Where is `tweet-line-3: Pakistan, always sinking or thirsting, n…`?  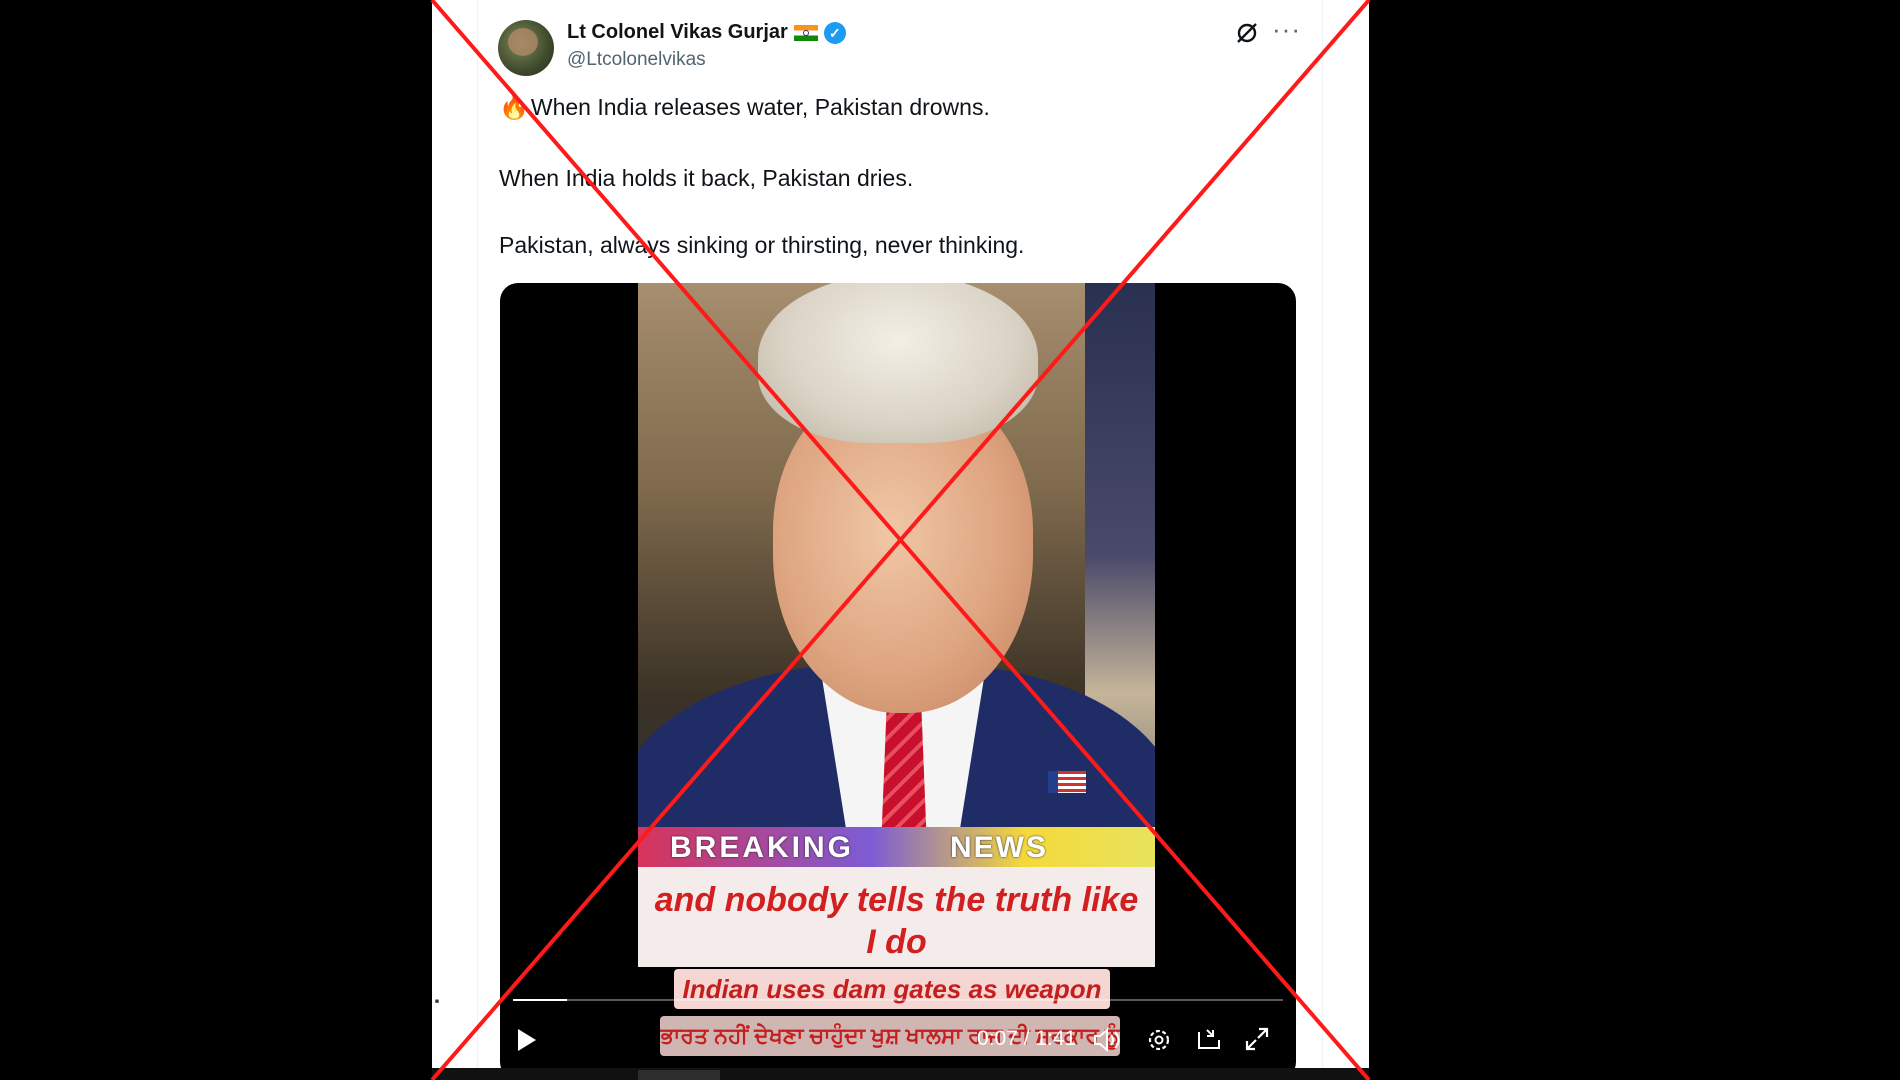
tweet-line-3: Pakistan, always sinking or thirsting, n… is located at coordinates (762, 245).